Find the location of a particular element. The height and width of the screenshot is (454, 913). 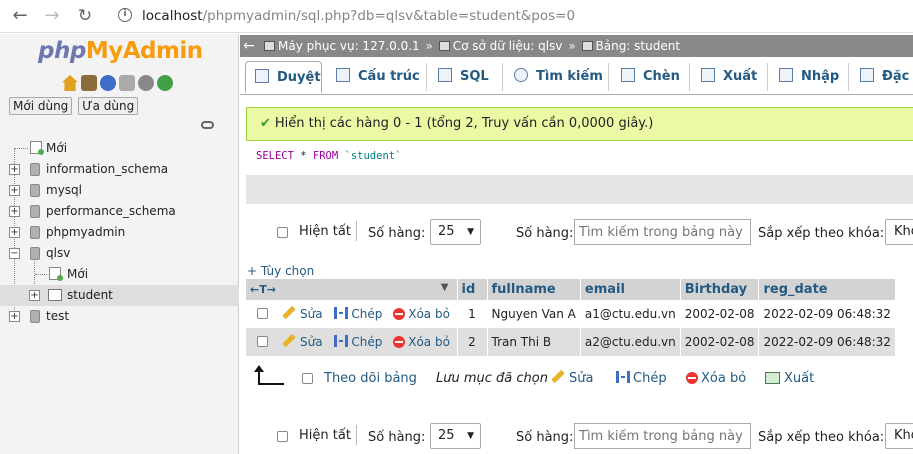

forward-arrow-icon: → is located at coordinates (52, 16).